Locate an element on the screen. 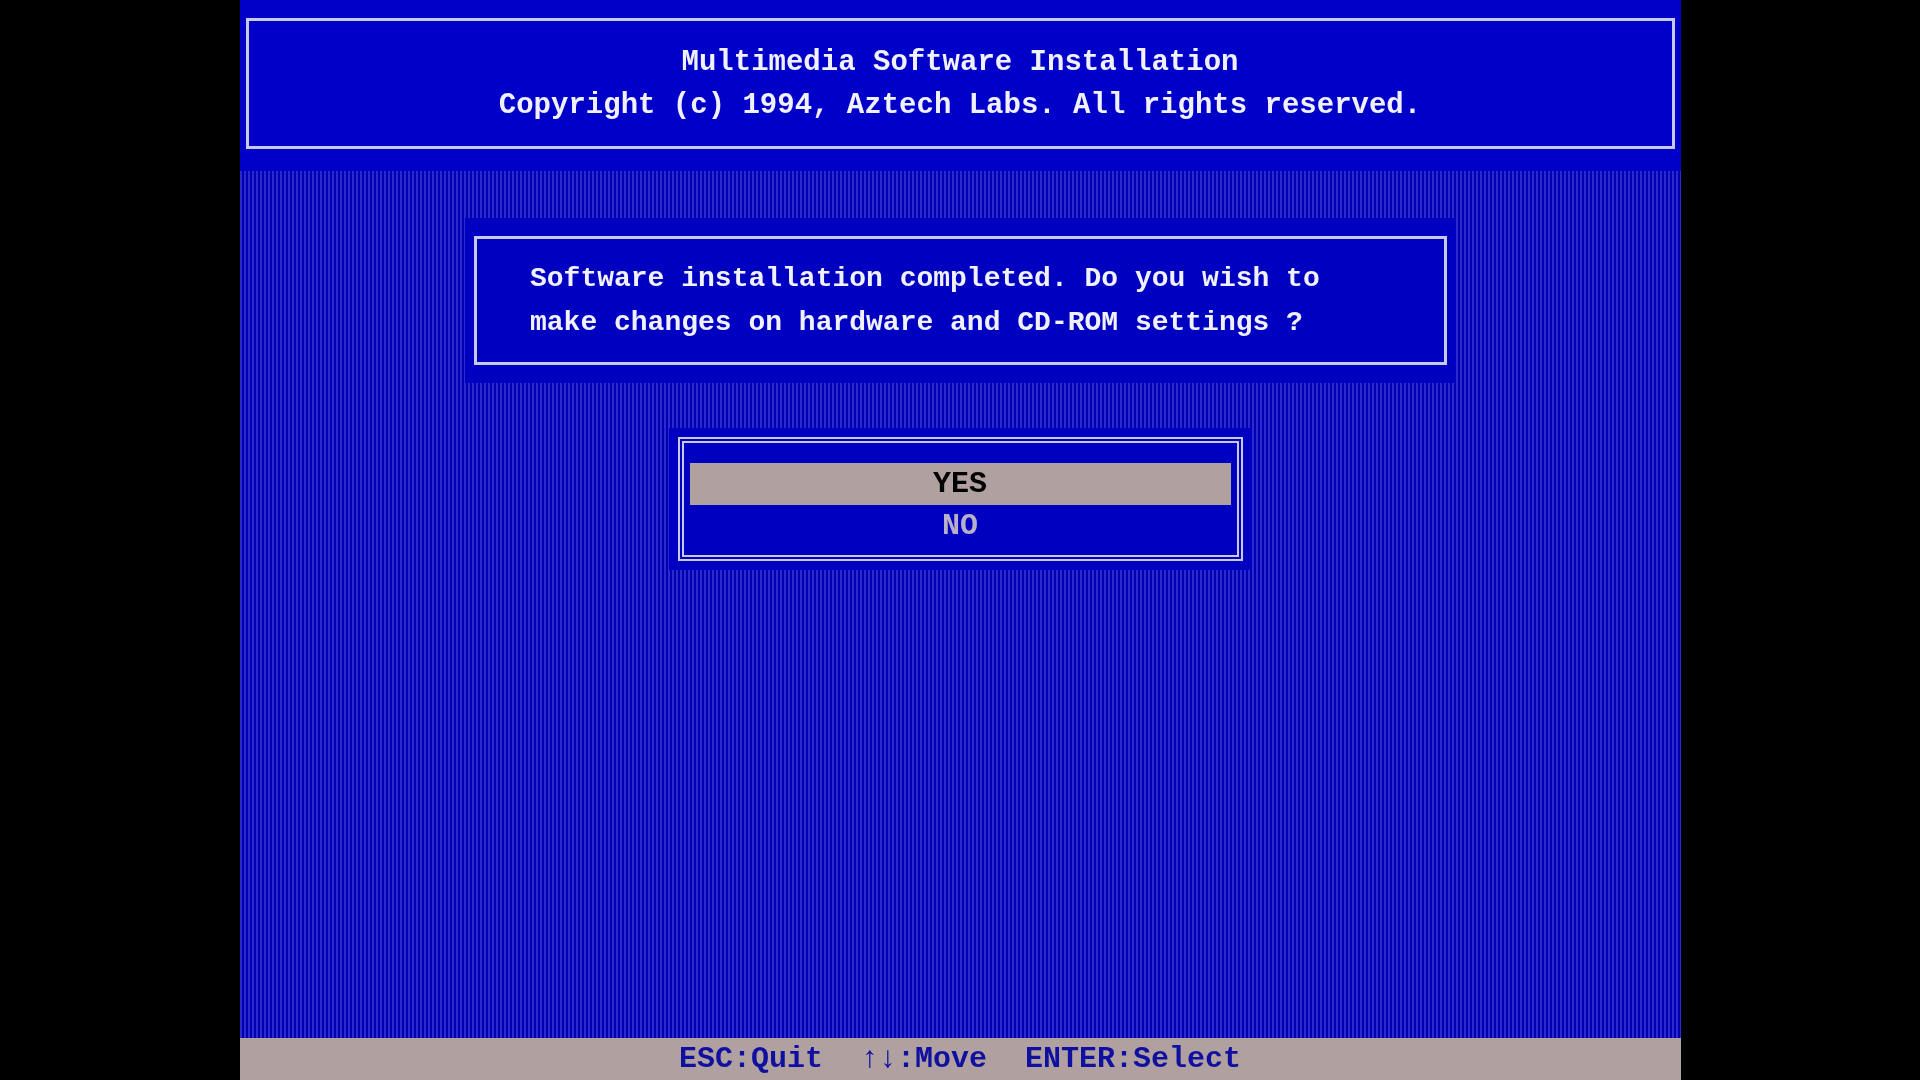  key-hint: ENTER:Select is located at coordinates (1133, 1059).